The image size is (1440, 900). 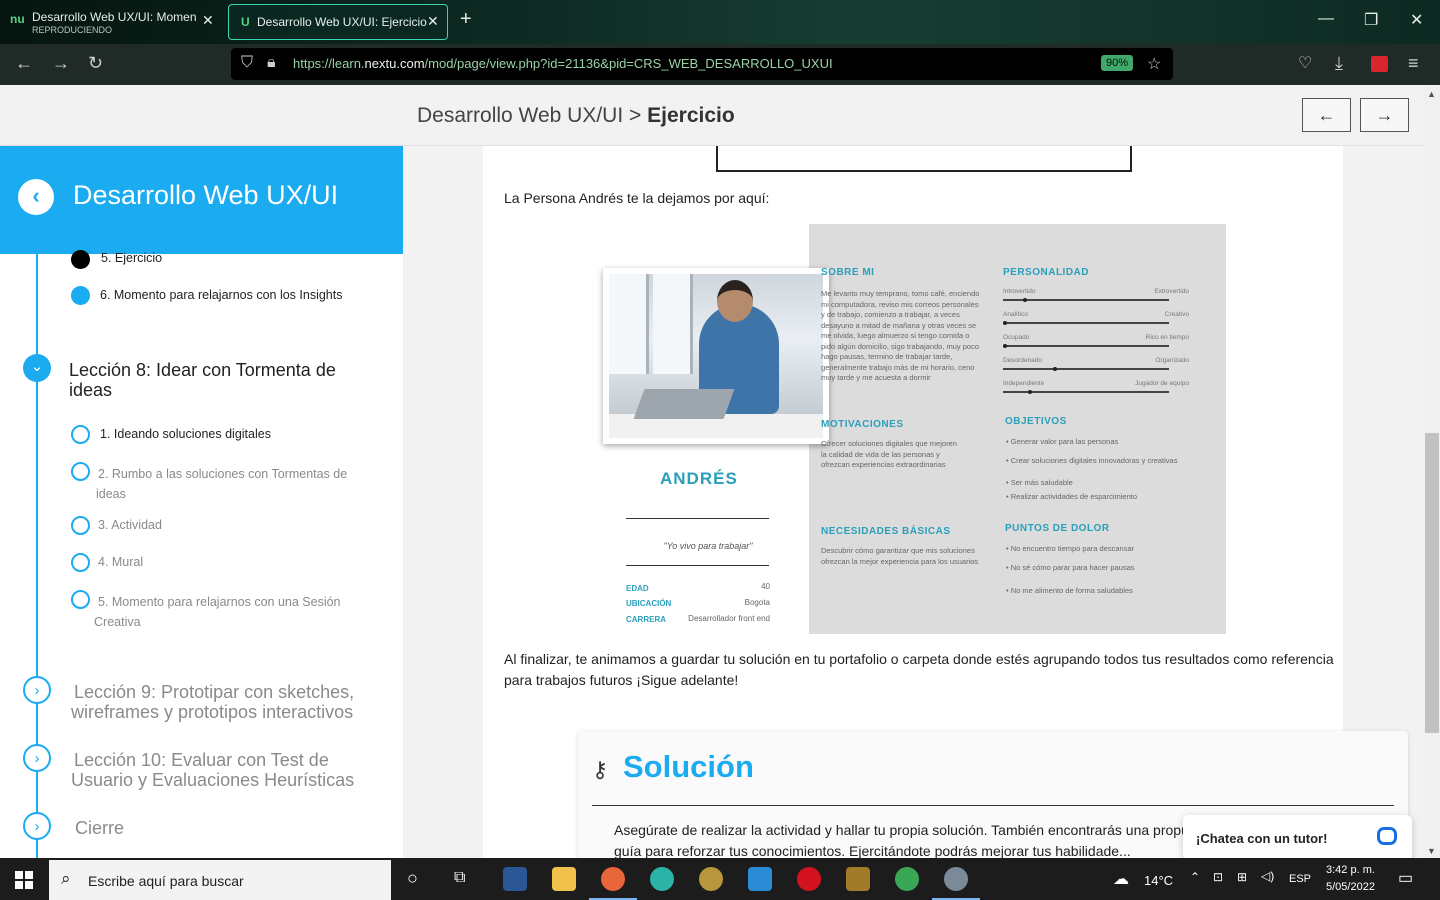 What do you see at coordinates (219, 380) in the screenshot?
I see `lesson-8-title: Lección 8: Idear con Tormenta de ideas` at bounding box center [219, 380].